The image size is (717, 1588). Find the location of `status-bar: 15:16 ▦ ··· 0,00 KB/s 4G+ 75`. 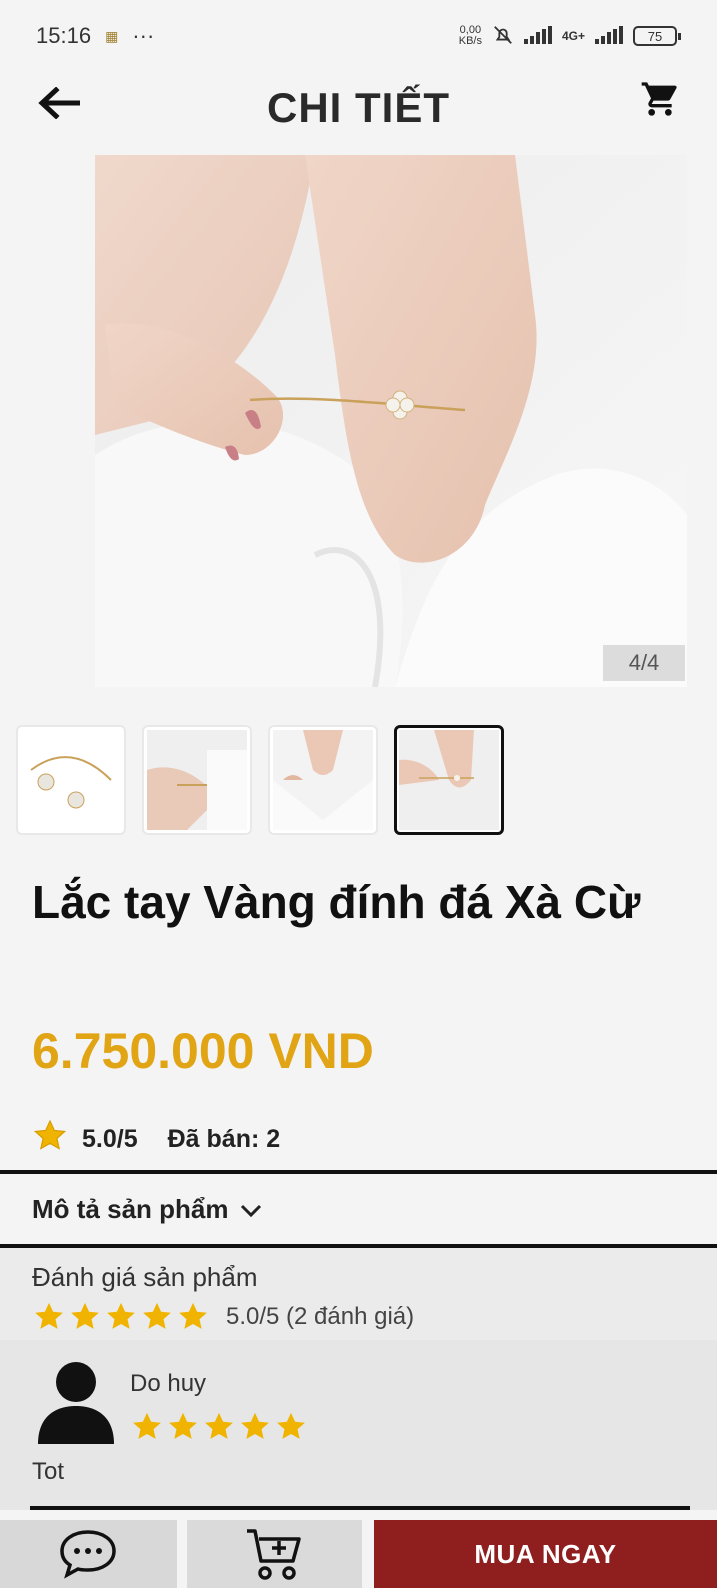

status-bar: 15:16 ▦ ··· 0,00 KB/s 4G+ 75 is located at coordinates (358, 36).